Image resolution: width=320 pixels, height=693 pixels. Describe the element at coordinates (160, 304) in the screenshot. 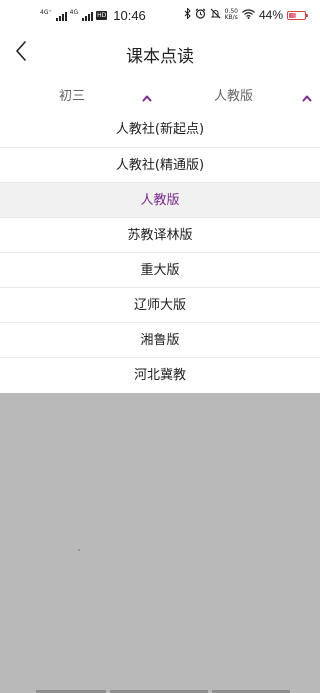

I see `edition-option: 辽师大版` at that location.